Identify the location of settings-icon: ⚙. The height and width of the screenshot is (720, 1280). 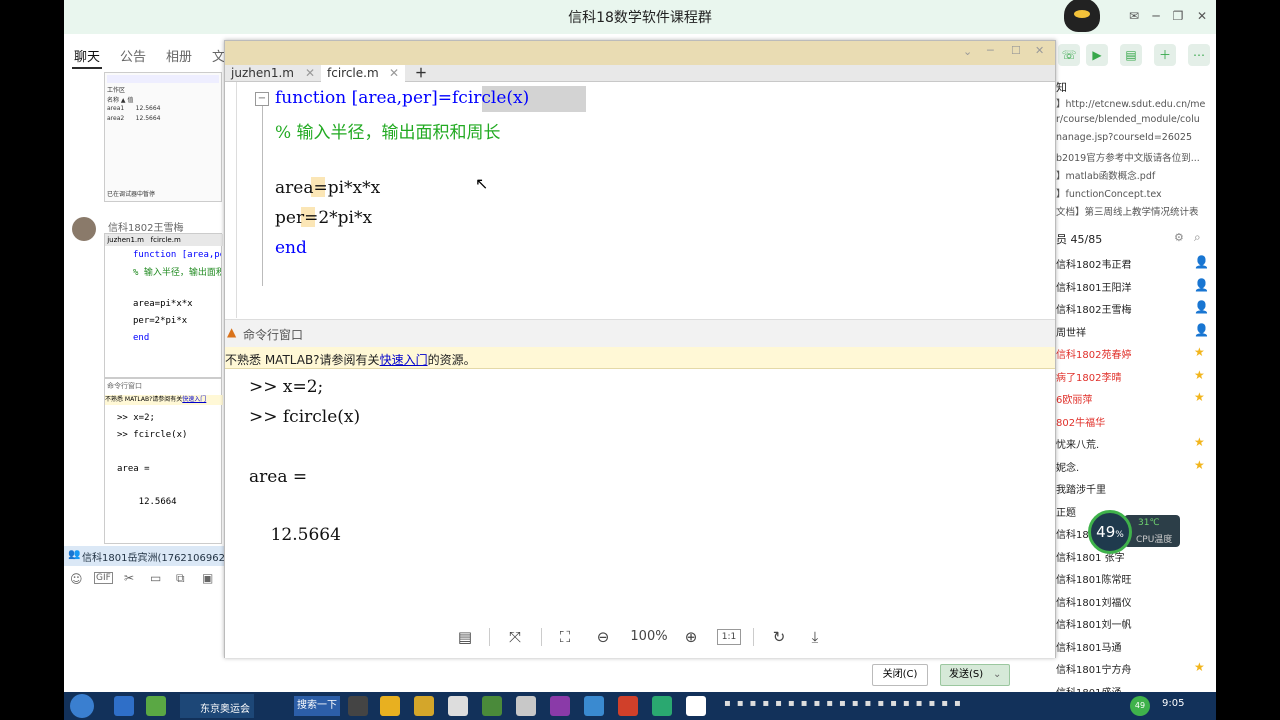
(1179, 237).